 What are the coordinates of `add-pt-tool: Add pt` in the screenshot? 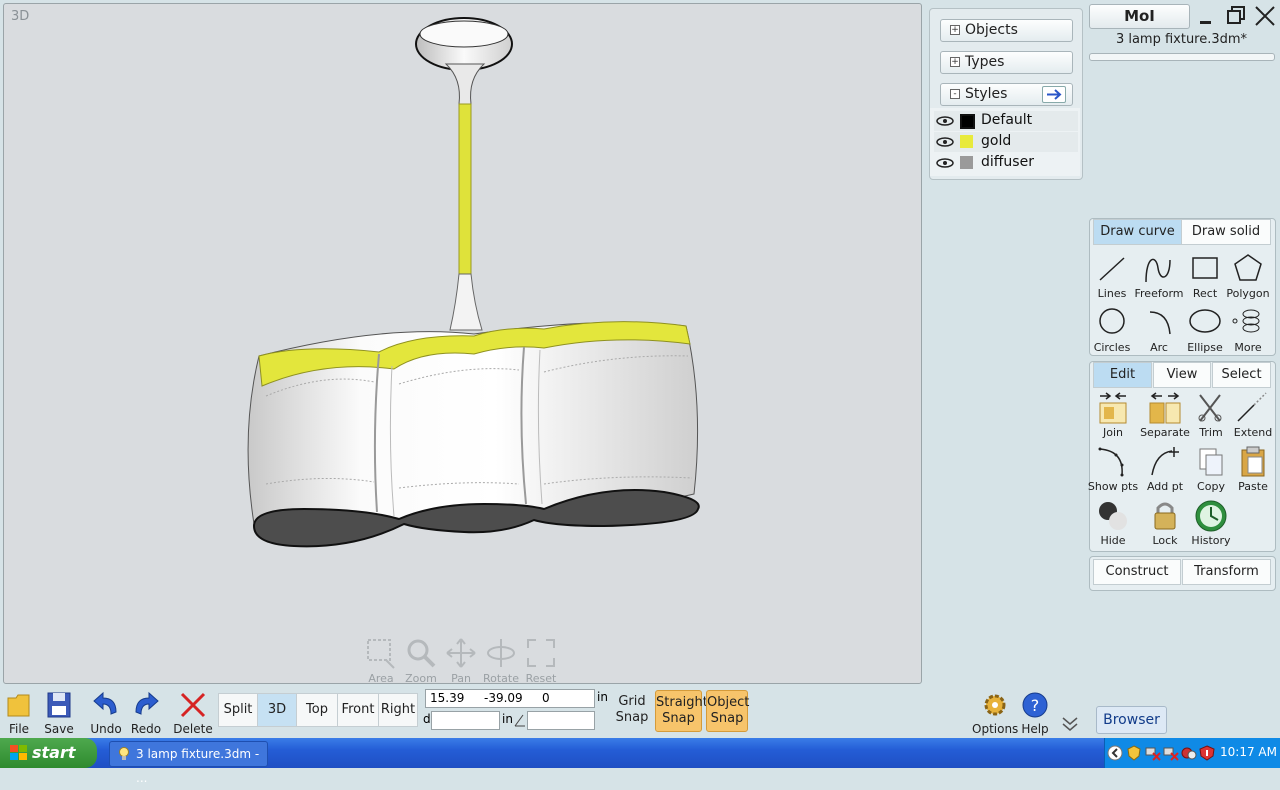 It's located at (1165, 469).